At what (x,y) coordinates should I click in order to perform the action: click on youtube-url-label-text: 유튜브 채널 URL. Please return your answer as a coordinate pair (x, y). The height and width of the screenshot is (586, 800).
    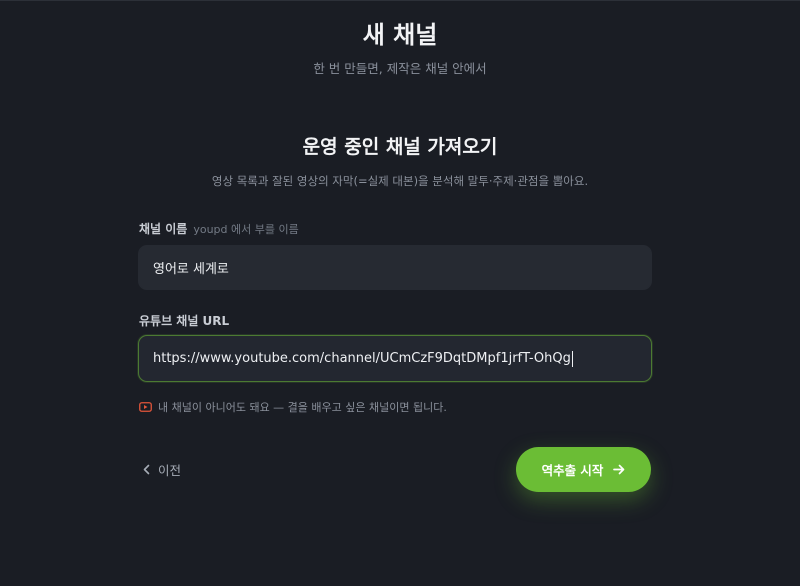
    Looking at the image, I should click on (184, 321).